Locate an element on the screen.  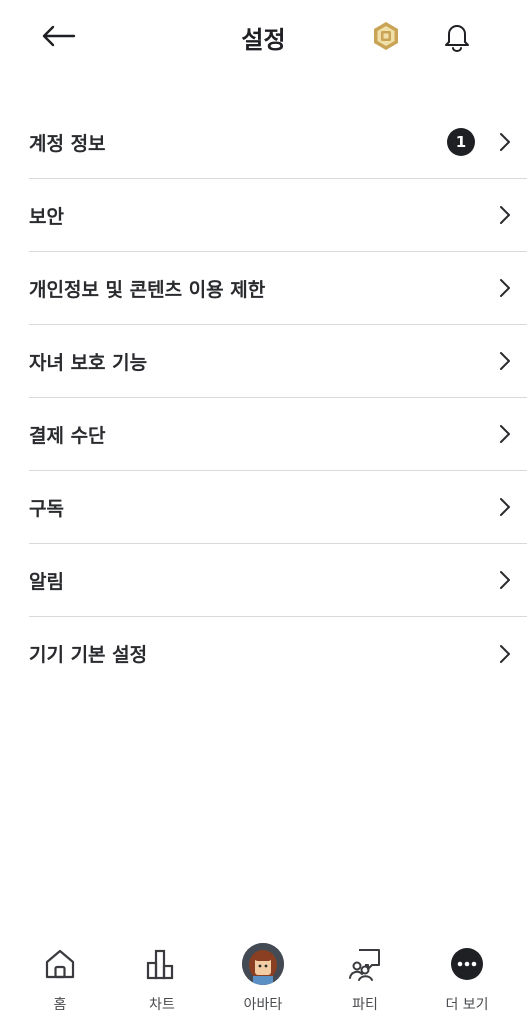
nav-item-more: 더 보기 is located at coordinates (467, 979).